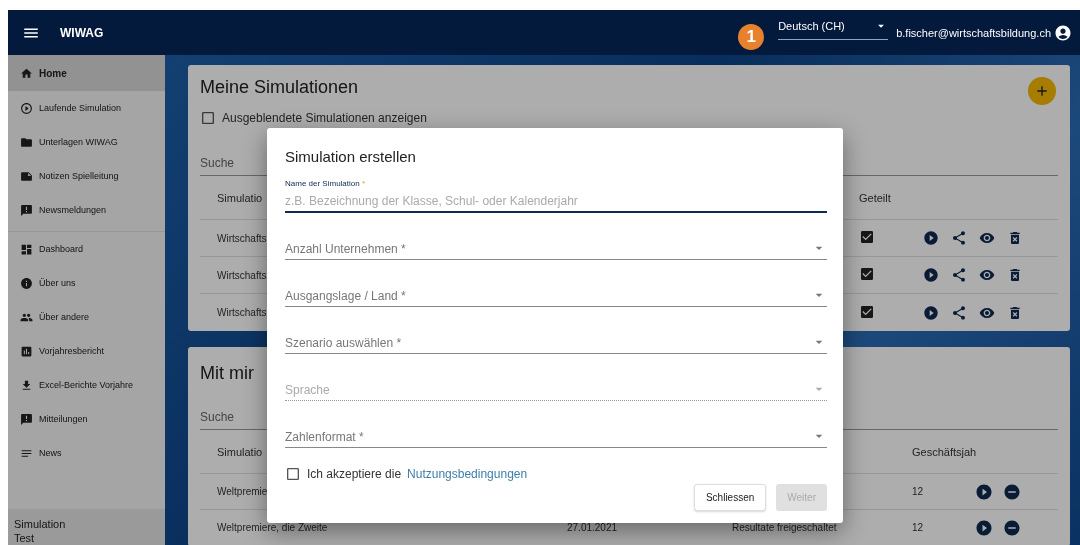 Image resolution: width=1080 pixels, height=545 pixels. What do you see at coordinates (272, 527) in the screenshot?
I see `table-cell: Weltpremiere, die Zweite` at bounding box center [272, 527].